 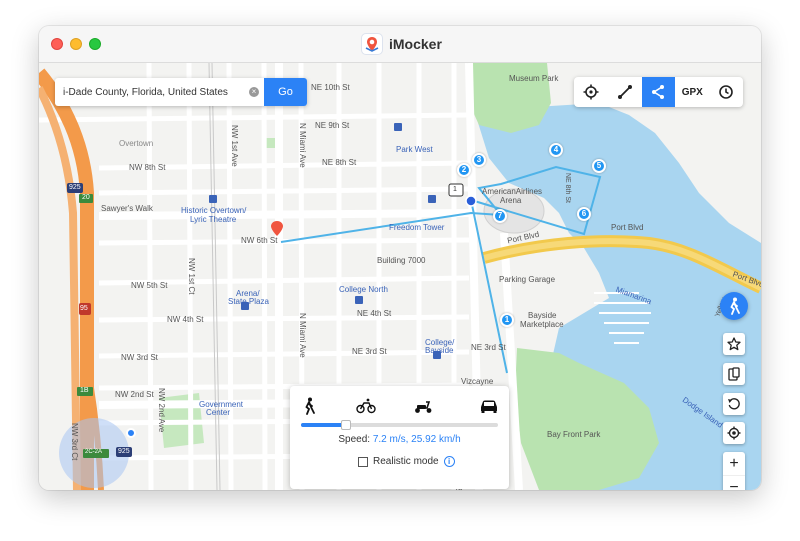 I want to click on info-icon: i, so click(x=449, y=461).